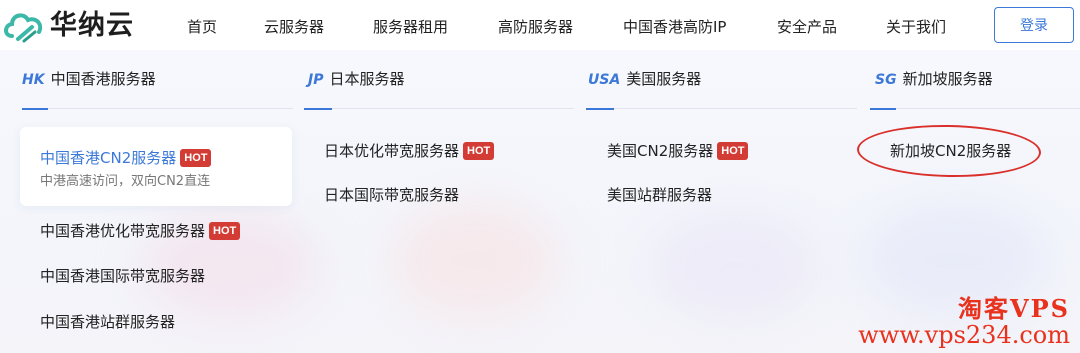 The height and width of the screenshot is (353, 1080). What do you see at coordinates (92, 25) in the screenshot?
I see `brand-name: 华纳云` at bounding box center [92, 25].